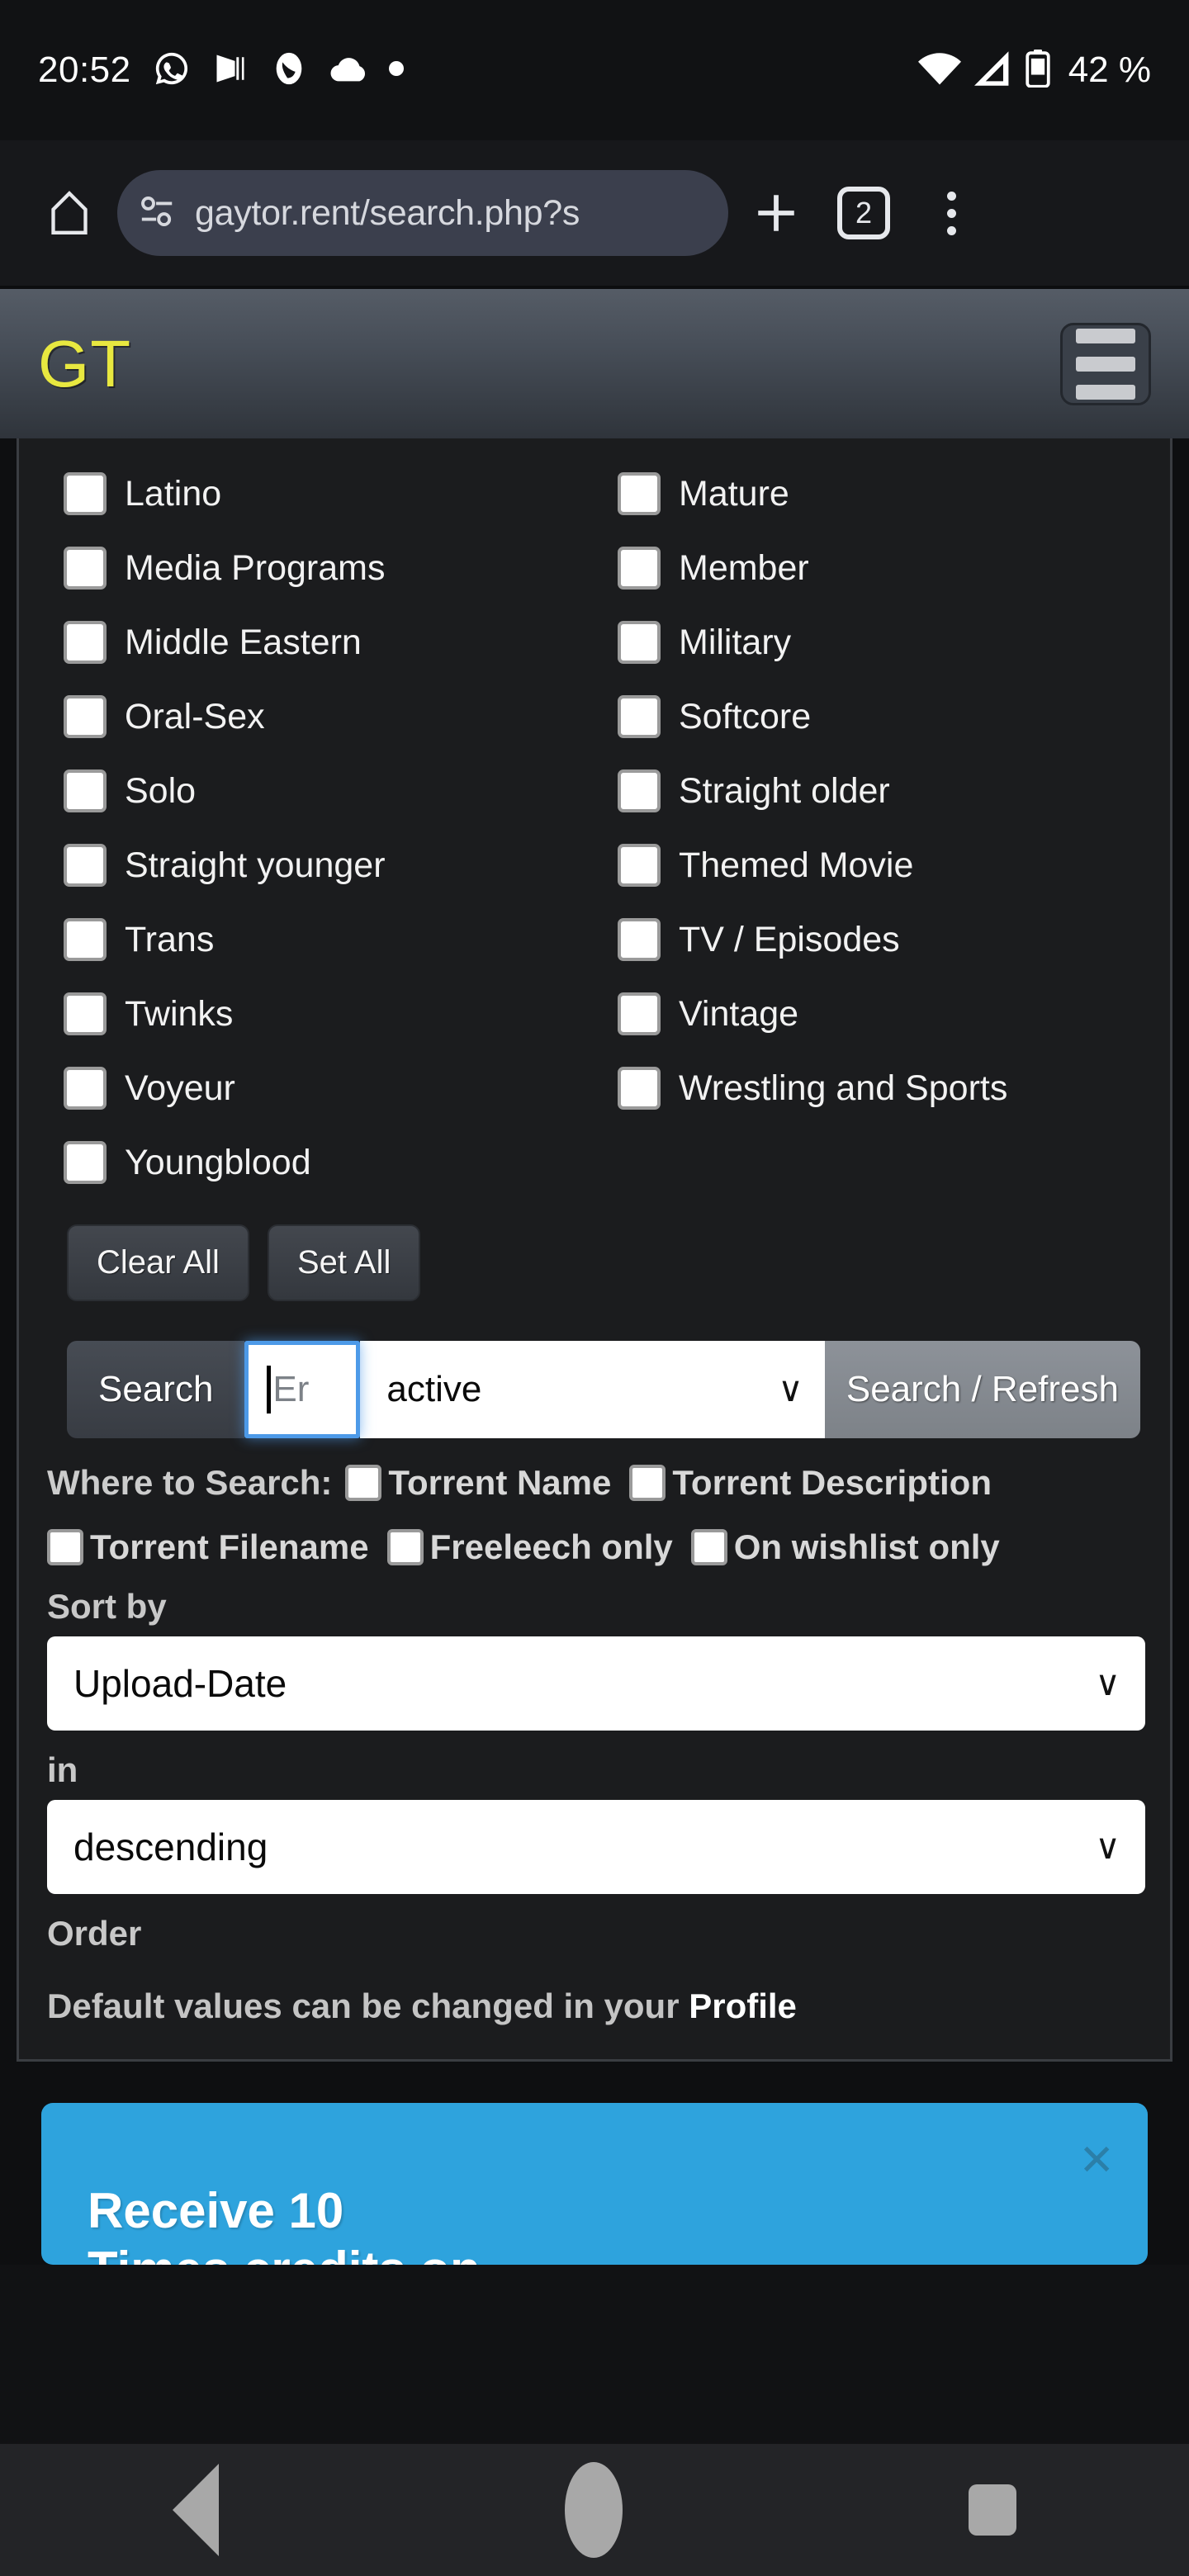 The height and width of the screenshot is (2576, 1189). I want to click on url-bar: gaytor.rent/search.php?s, so click(422, 213).